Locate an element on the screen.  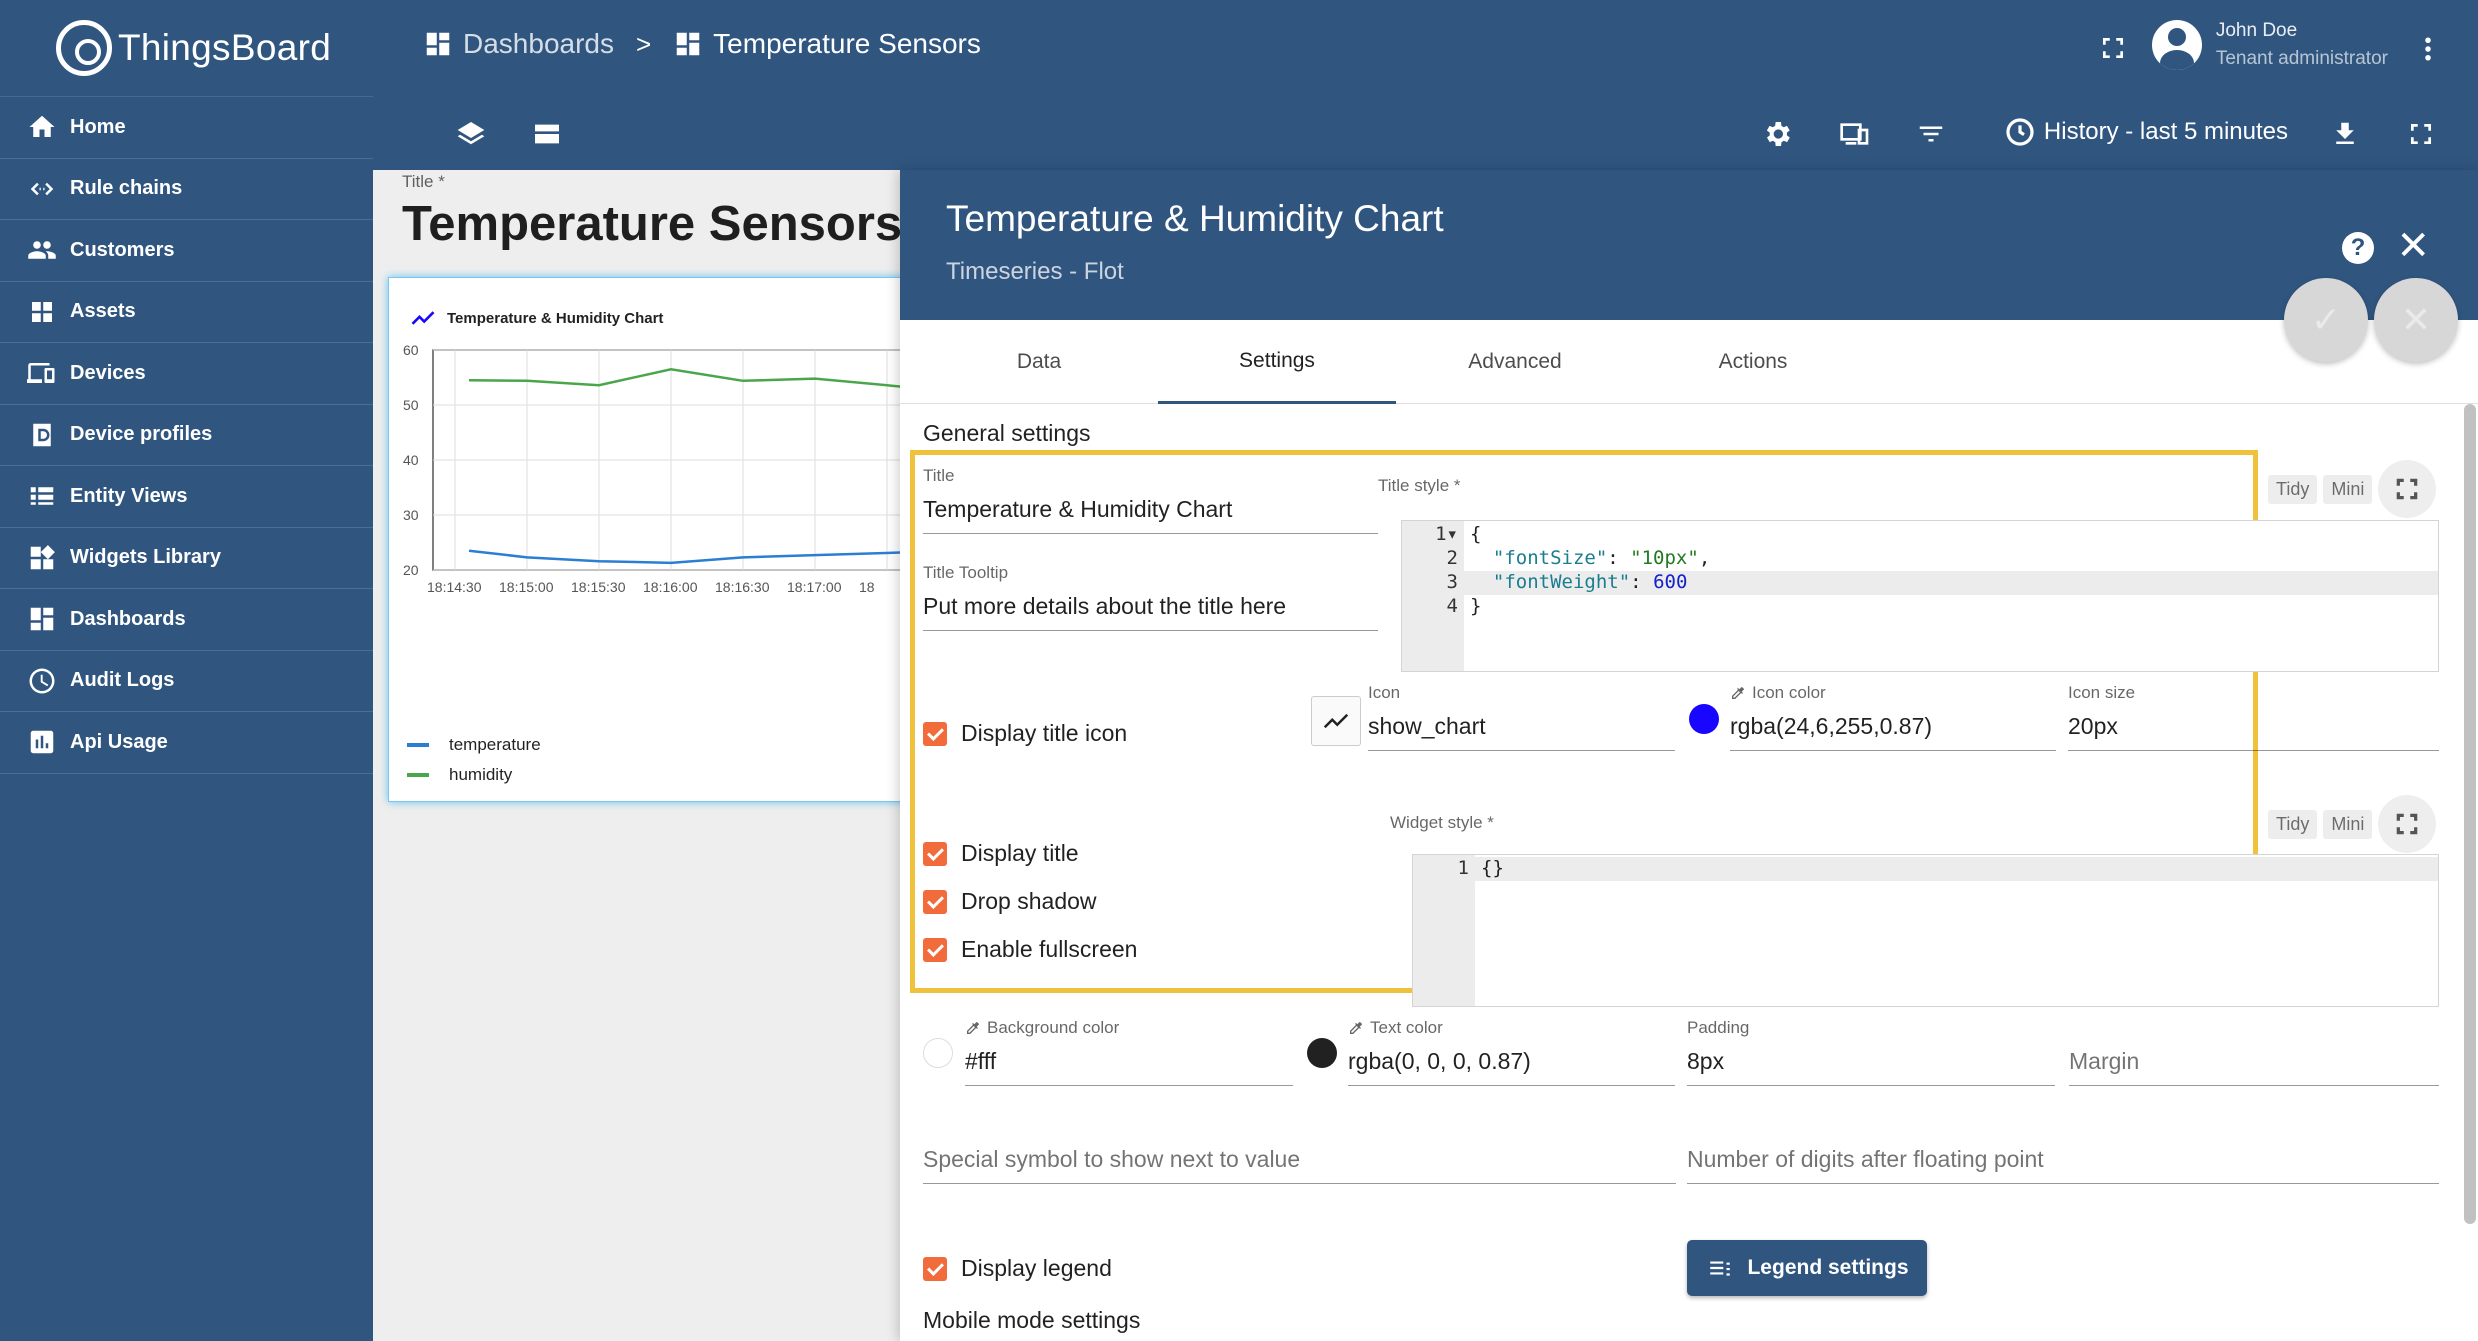
icon-size-input: 20px is located at coordinates (2253, 732).